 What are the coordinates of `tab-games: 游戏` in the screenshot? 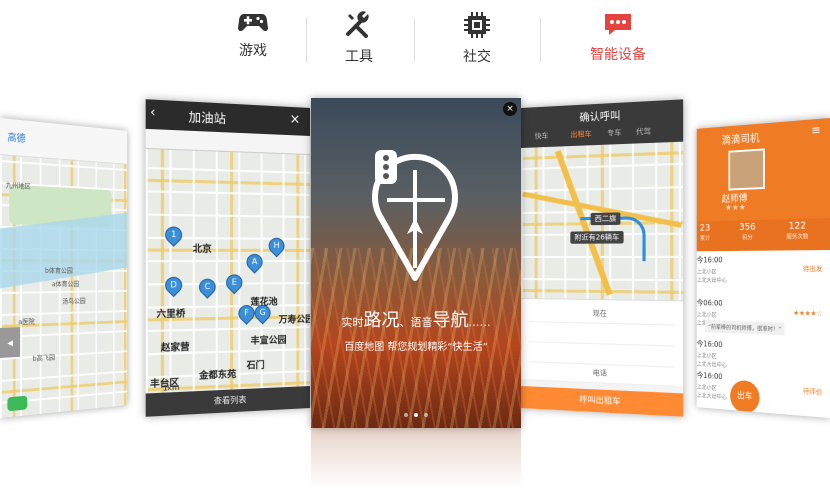 It's located at (253, 42).